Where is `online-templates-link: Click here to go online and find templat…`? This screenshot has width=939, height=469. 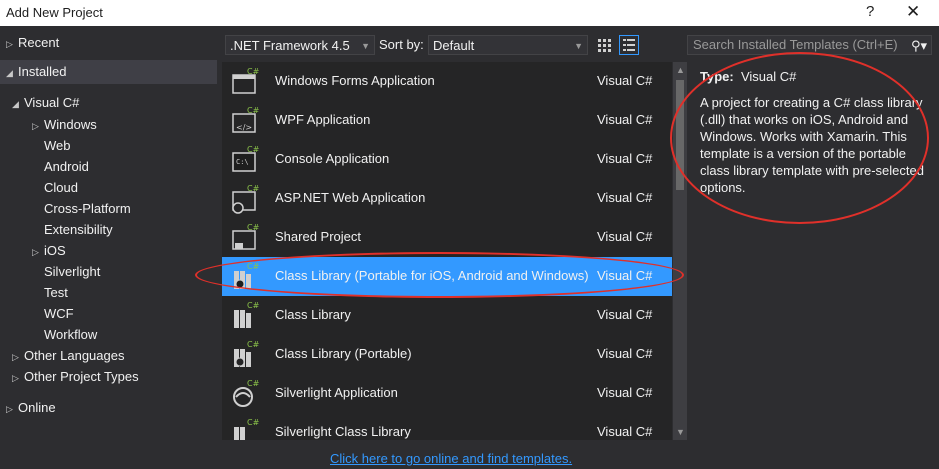
online-templates-link: Click here to go online and find templat… is located at coordinates (451, 458).